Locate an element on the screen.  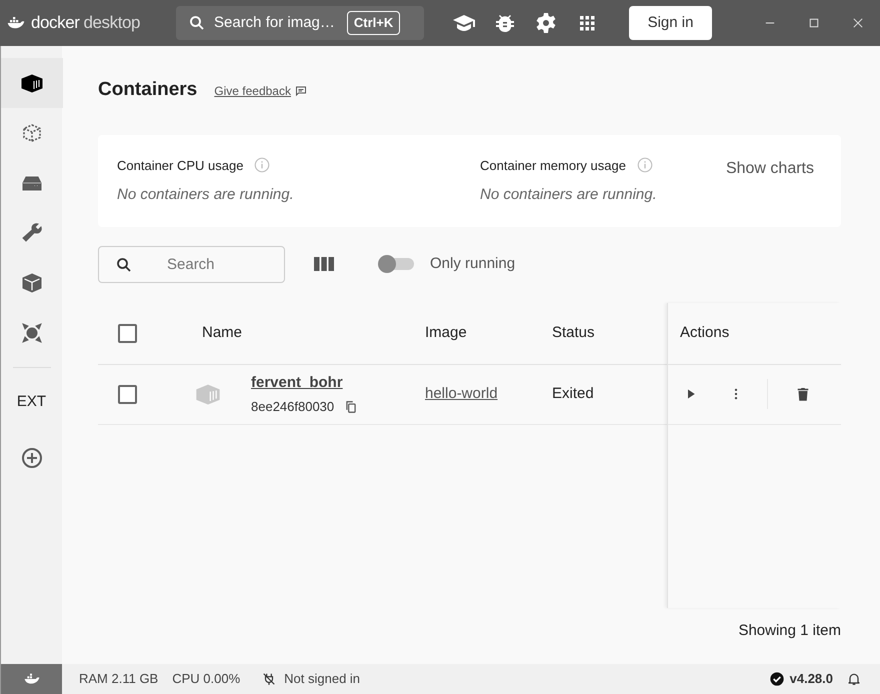
column-header: Image is located at coordinates (446, 332).